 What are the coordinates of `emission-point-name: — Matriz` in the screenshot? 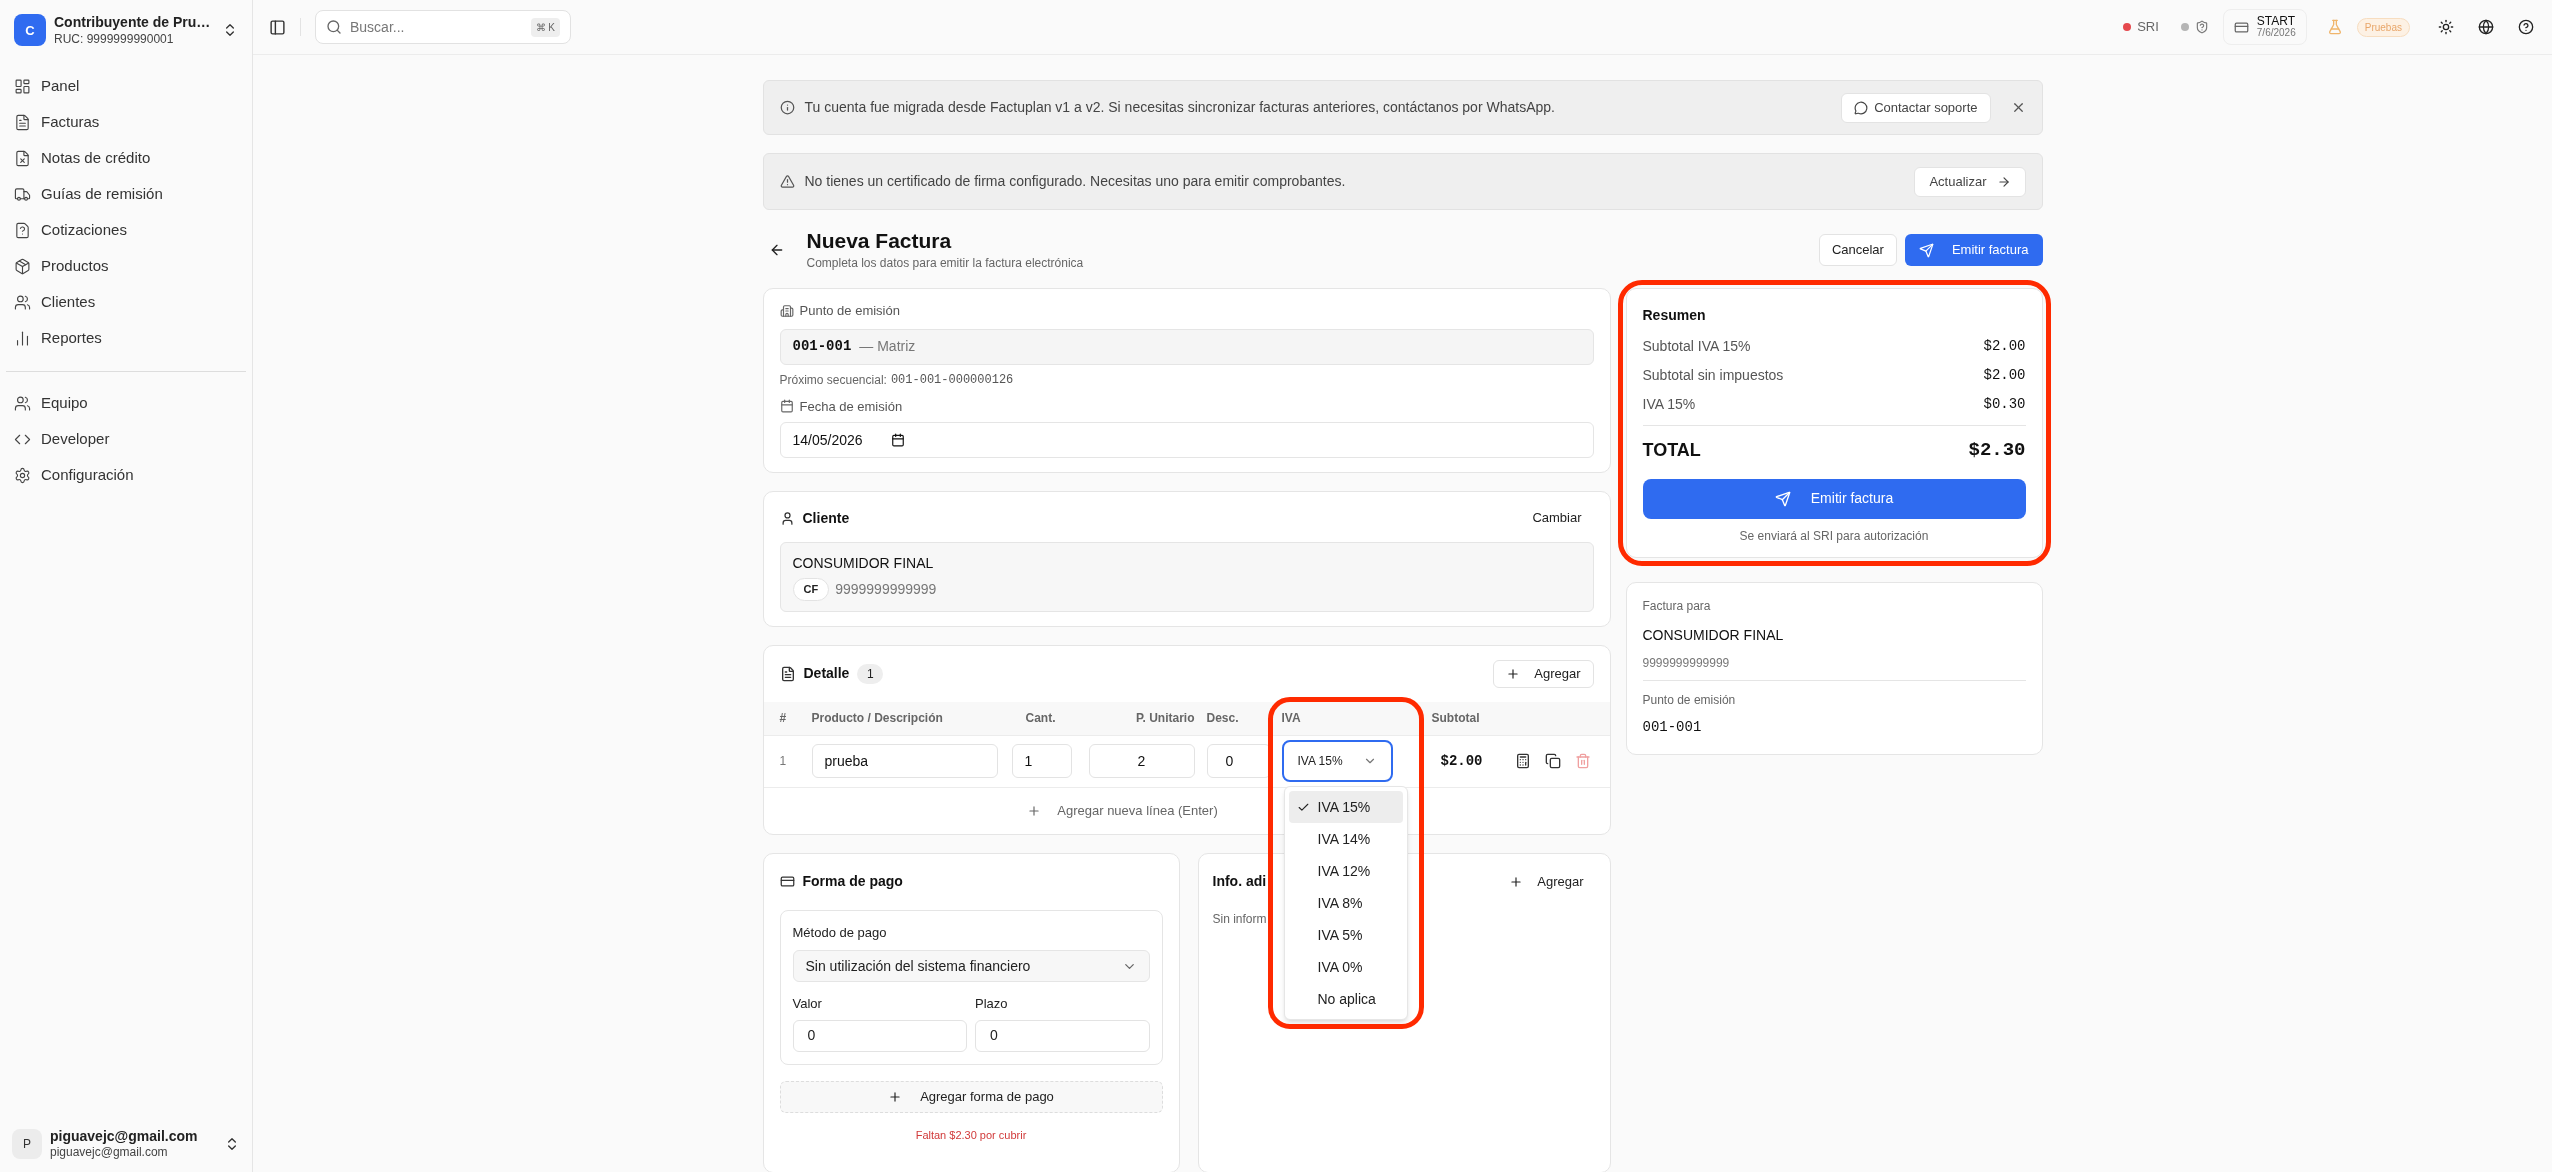 It's located at (887, 346).